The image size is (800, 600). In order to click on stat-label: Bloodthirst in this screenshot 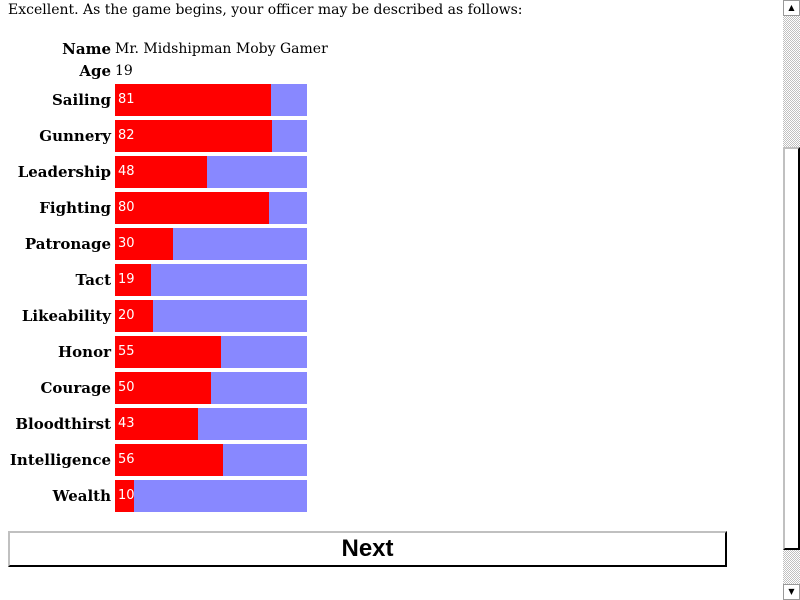, I will do `click(63, 424)`.